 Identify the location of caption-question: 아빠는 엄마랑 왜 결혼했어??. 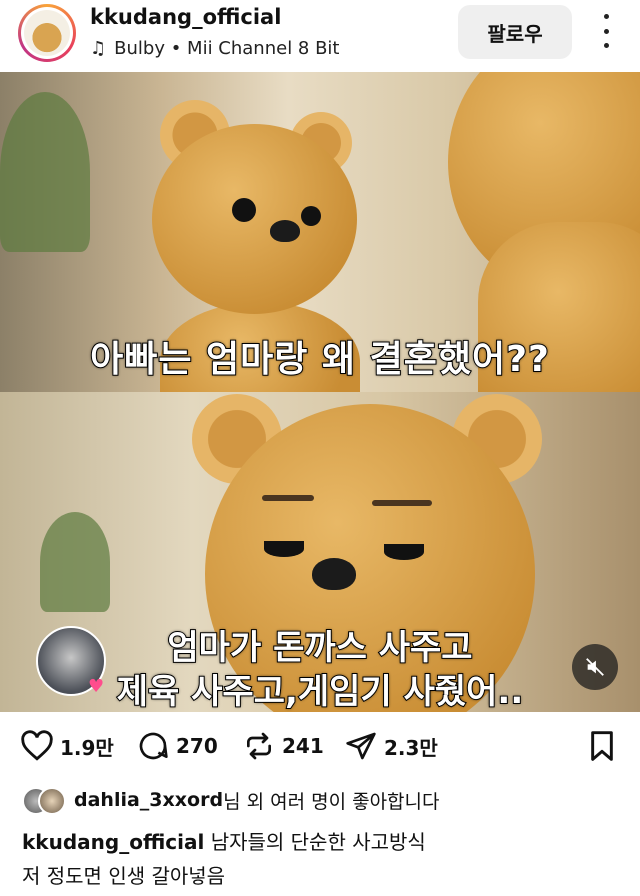
(319, 359).